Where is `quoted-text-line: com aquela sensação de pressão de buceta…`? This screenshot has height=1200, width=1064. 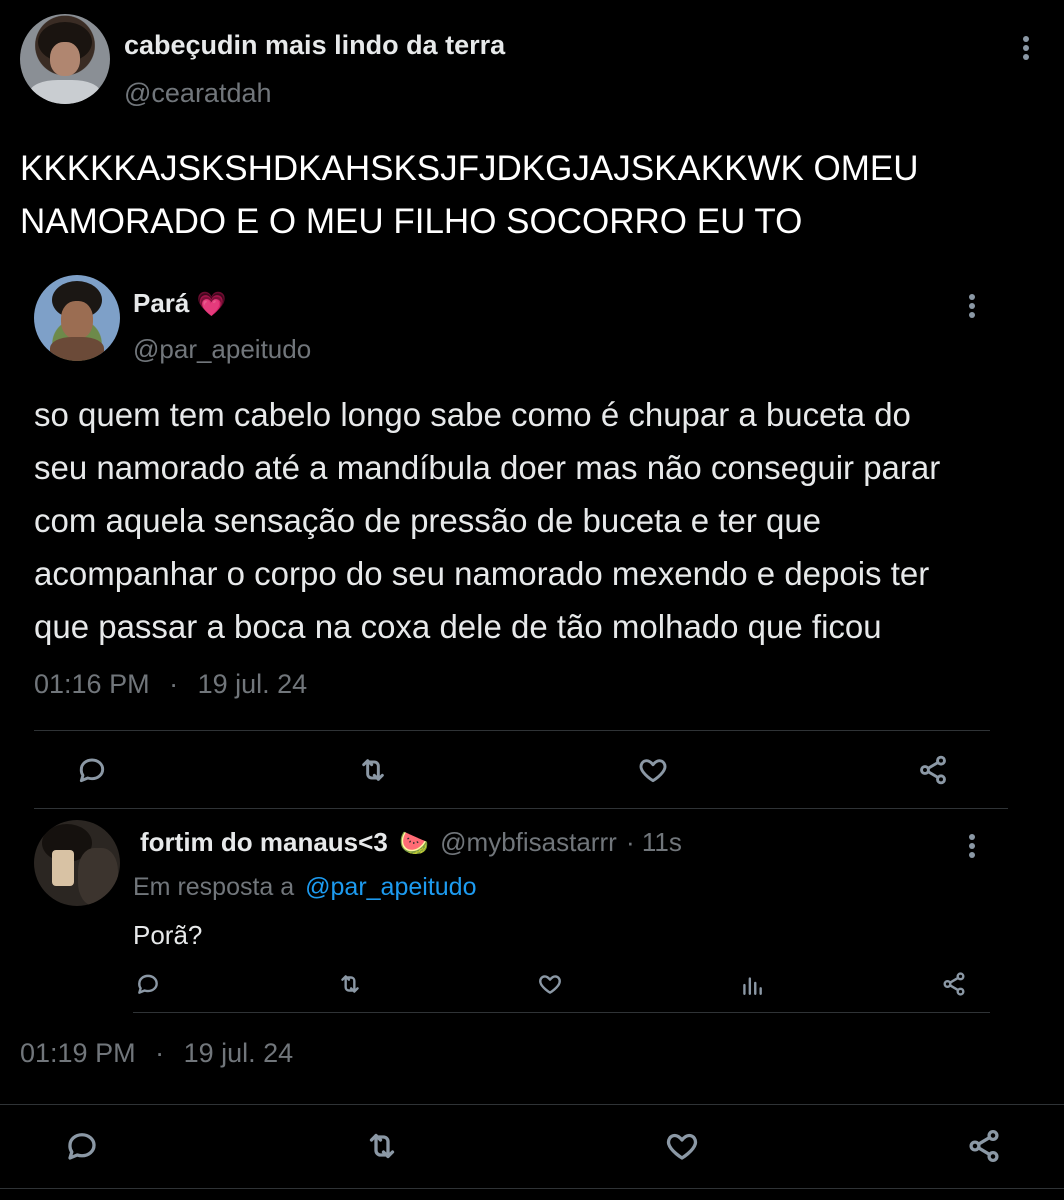
quoted-text-line: com aquela sensação de pressão de buceta… is located at coordinates (428, 520).